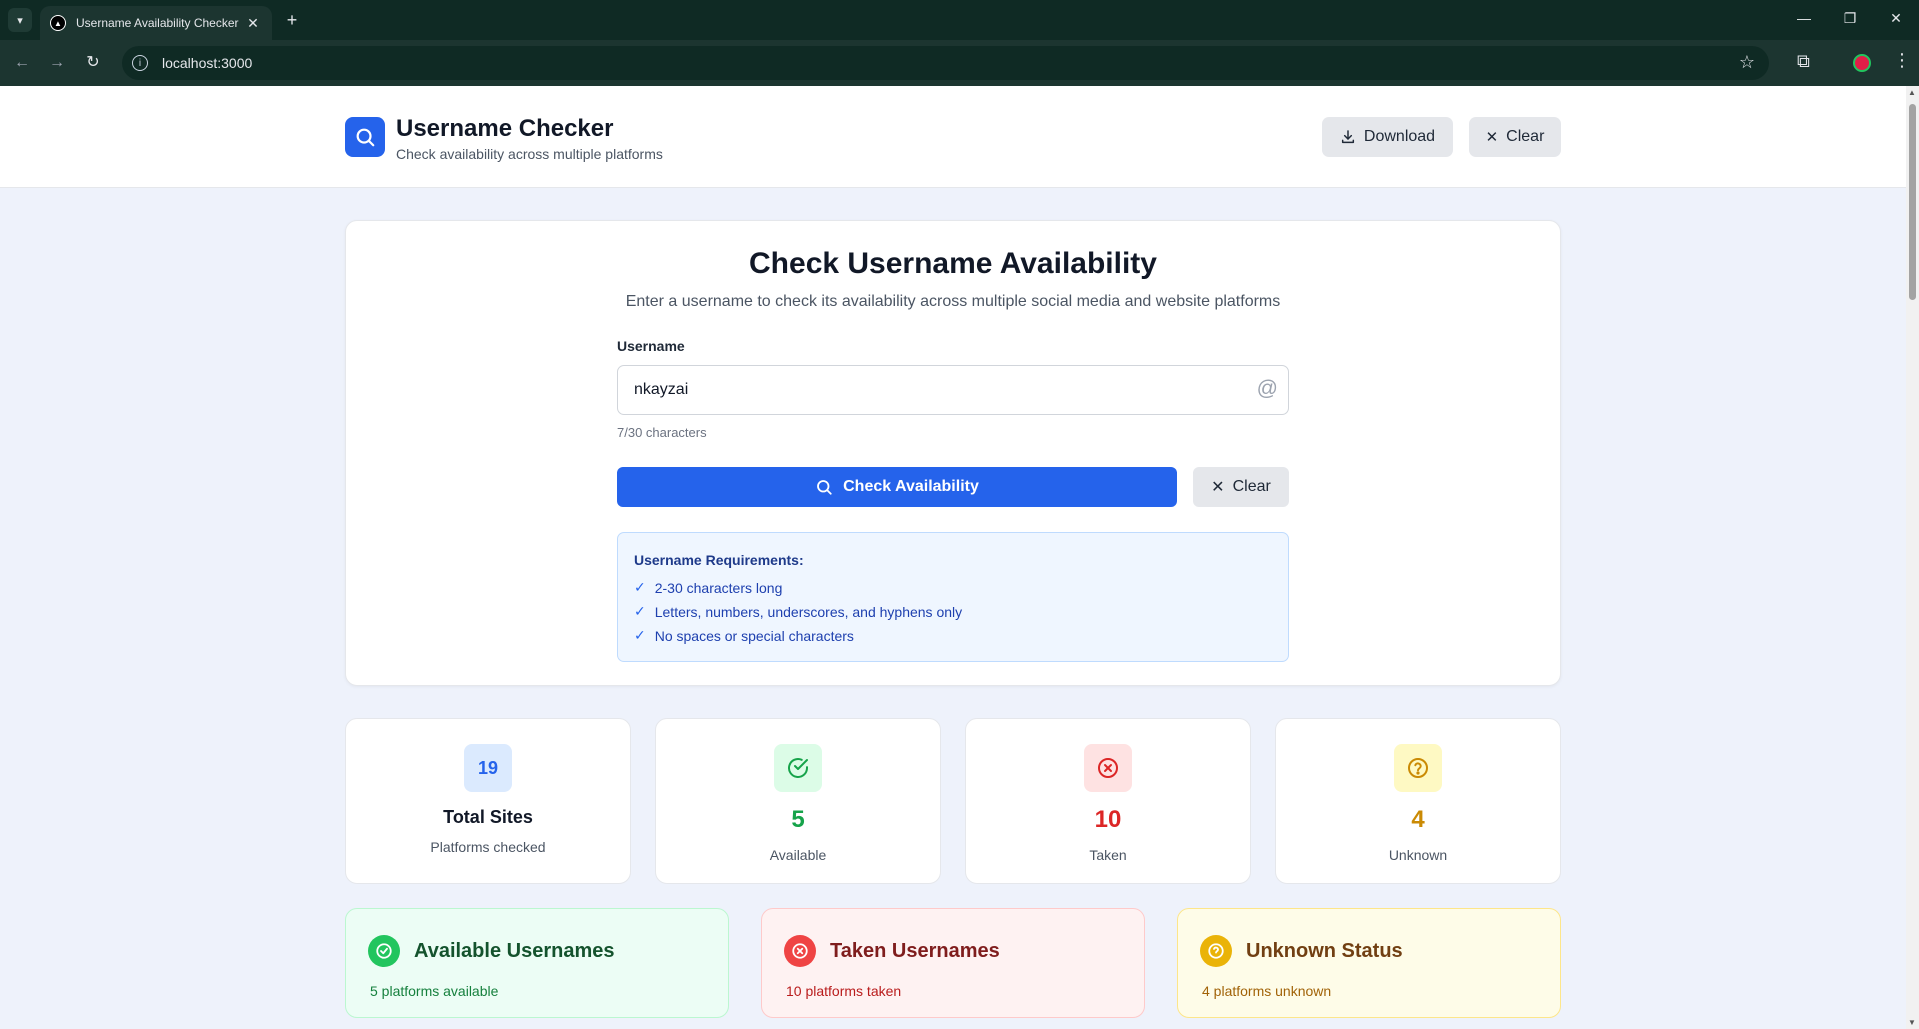 This screenshot has height=1029, width=1919. I want to click on unknown-status-card: Unknown Status 4 platforms unknown, so click(1369, 963).